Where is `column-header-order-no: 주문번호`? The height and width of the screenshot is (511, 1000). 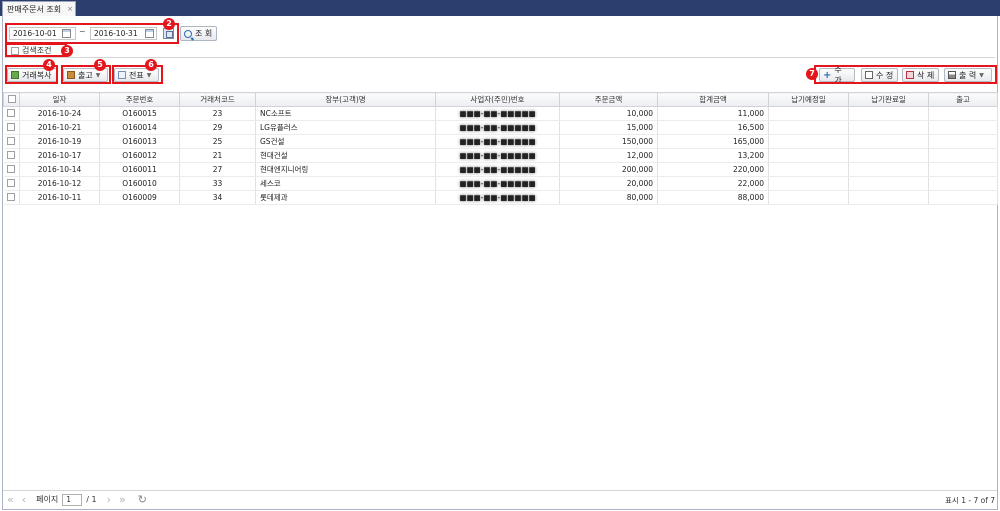 column-header-order-no: 주문번호 is located at coordinates (139, 99).